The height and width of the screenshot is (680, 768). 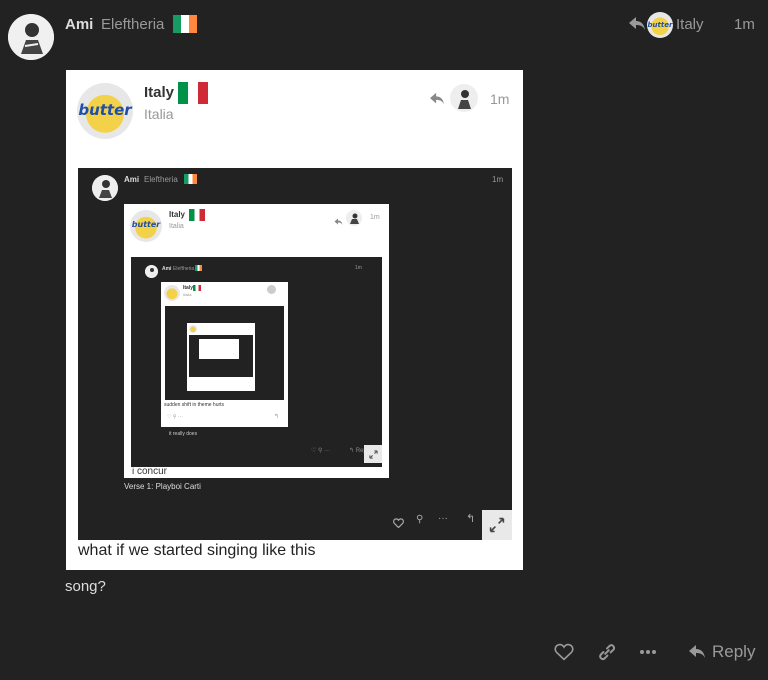 What do you see at coordinates (321, 451) in the screenshot?
I see `deep-footer-icons: ♡ ⚲ ···` at bounding box center [321, 451].